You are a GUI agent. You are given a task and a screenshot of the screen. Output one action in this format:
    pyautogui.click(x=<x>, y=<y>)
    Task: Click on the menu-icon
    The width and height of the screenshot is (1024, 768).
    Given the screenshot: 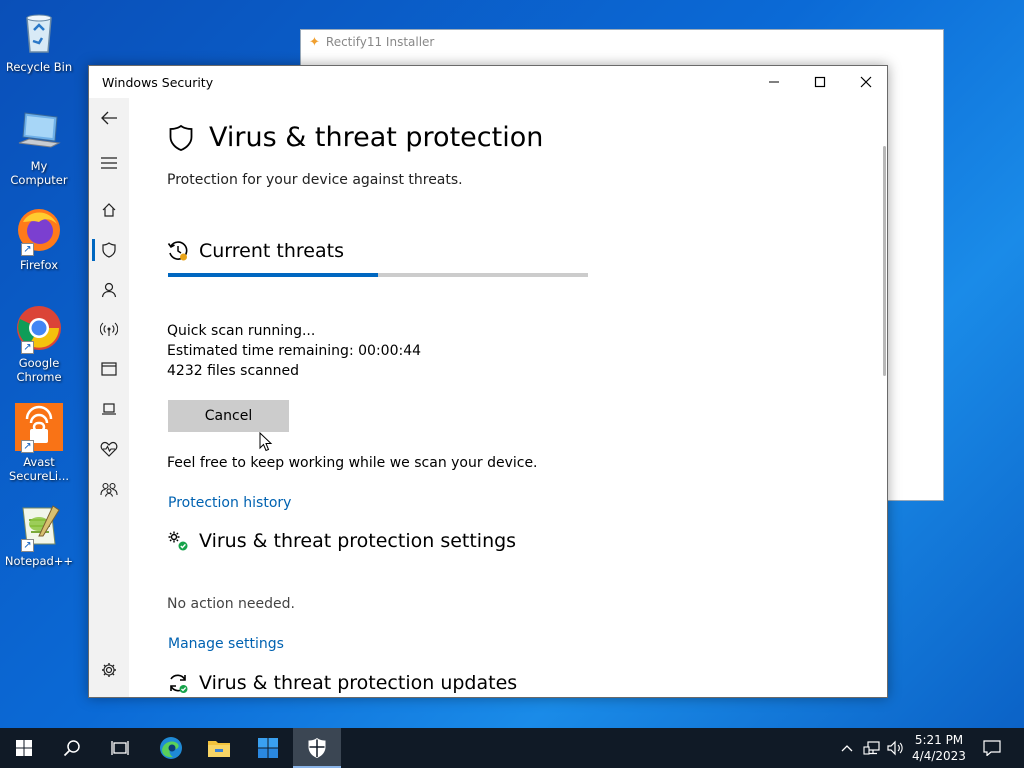 What is the action you would take?
    pyautogui.click(x=109, y=163)
    